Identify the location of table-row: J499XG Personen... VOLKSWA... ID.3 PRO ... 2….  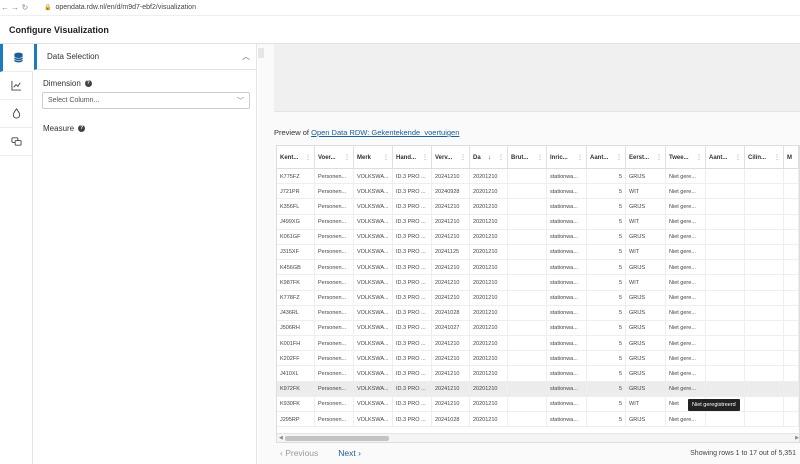
(538, 222).